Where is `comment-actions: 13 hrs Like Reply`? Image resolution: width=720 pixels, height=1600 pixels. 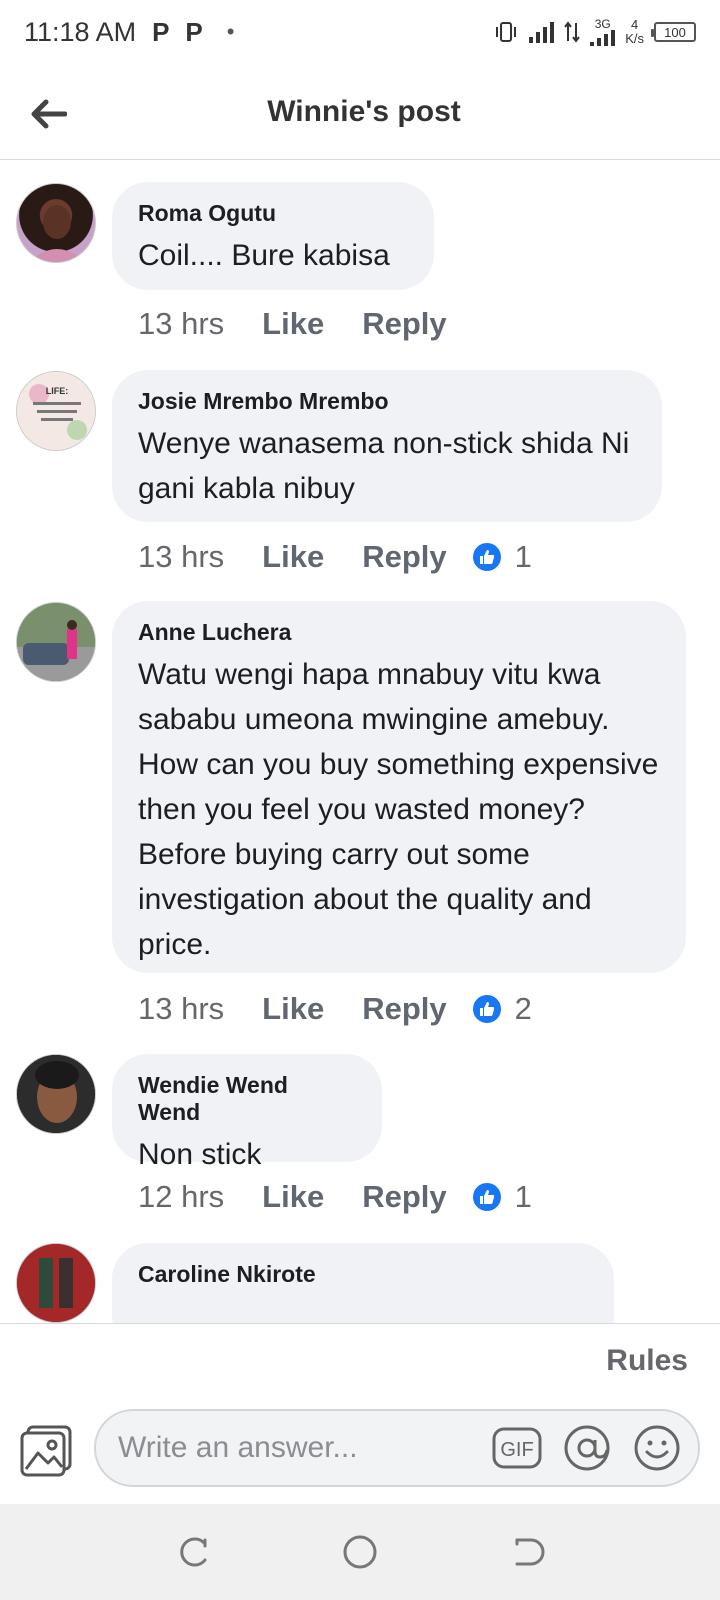
comment-actions: 13 hrs Like Reply is located at coordinates (292, 324).